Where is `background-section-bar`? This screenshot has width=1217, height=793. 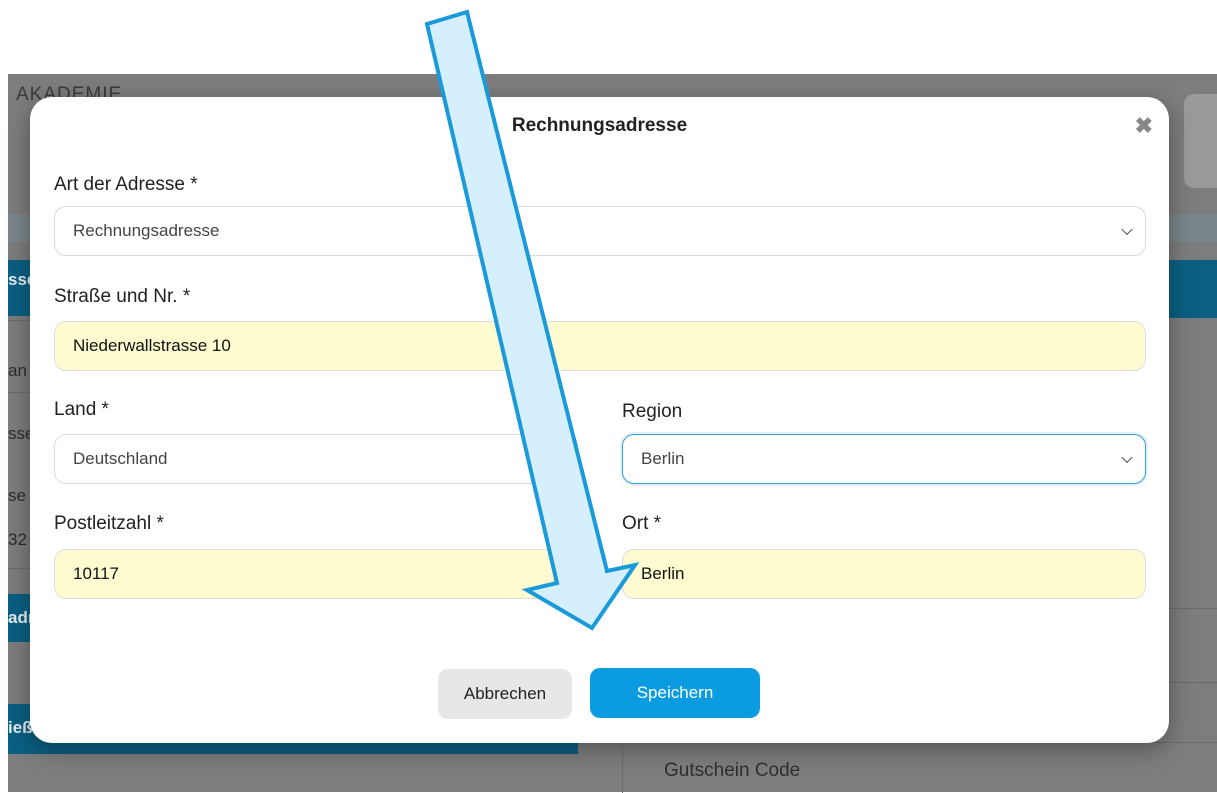 background-section-bar is located at coordinates (1192, 289).